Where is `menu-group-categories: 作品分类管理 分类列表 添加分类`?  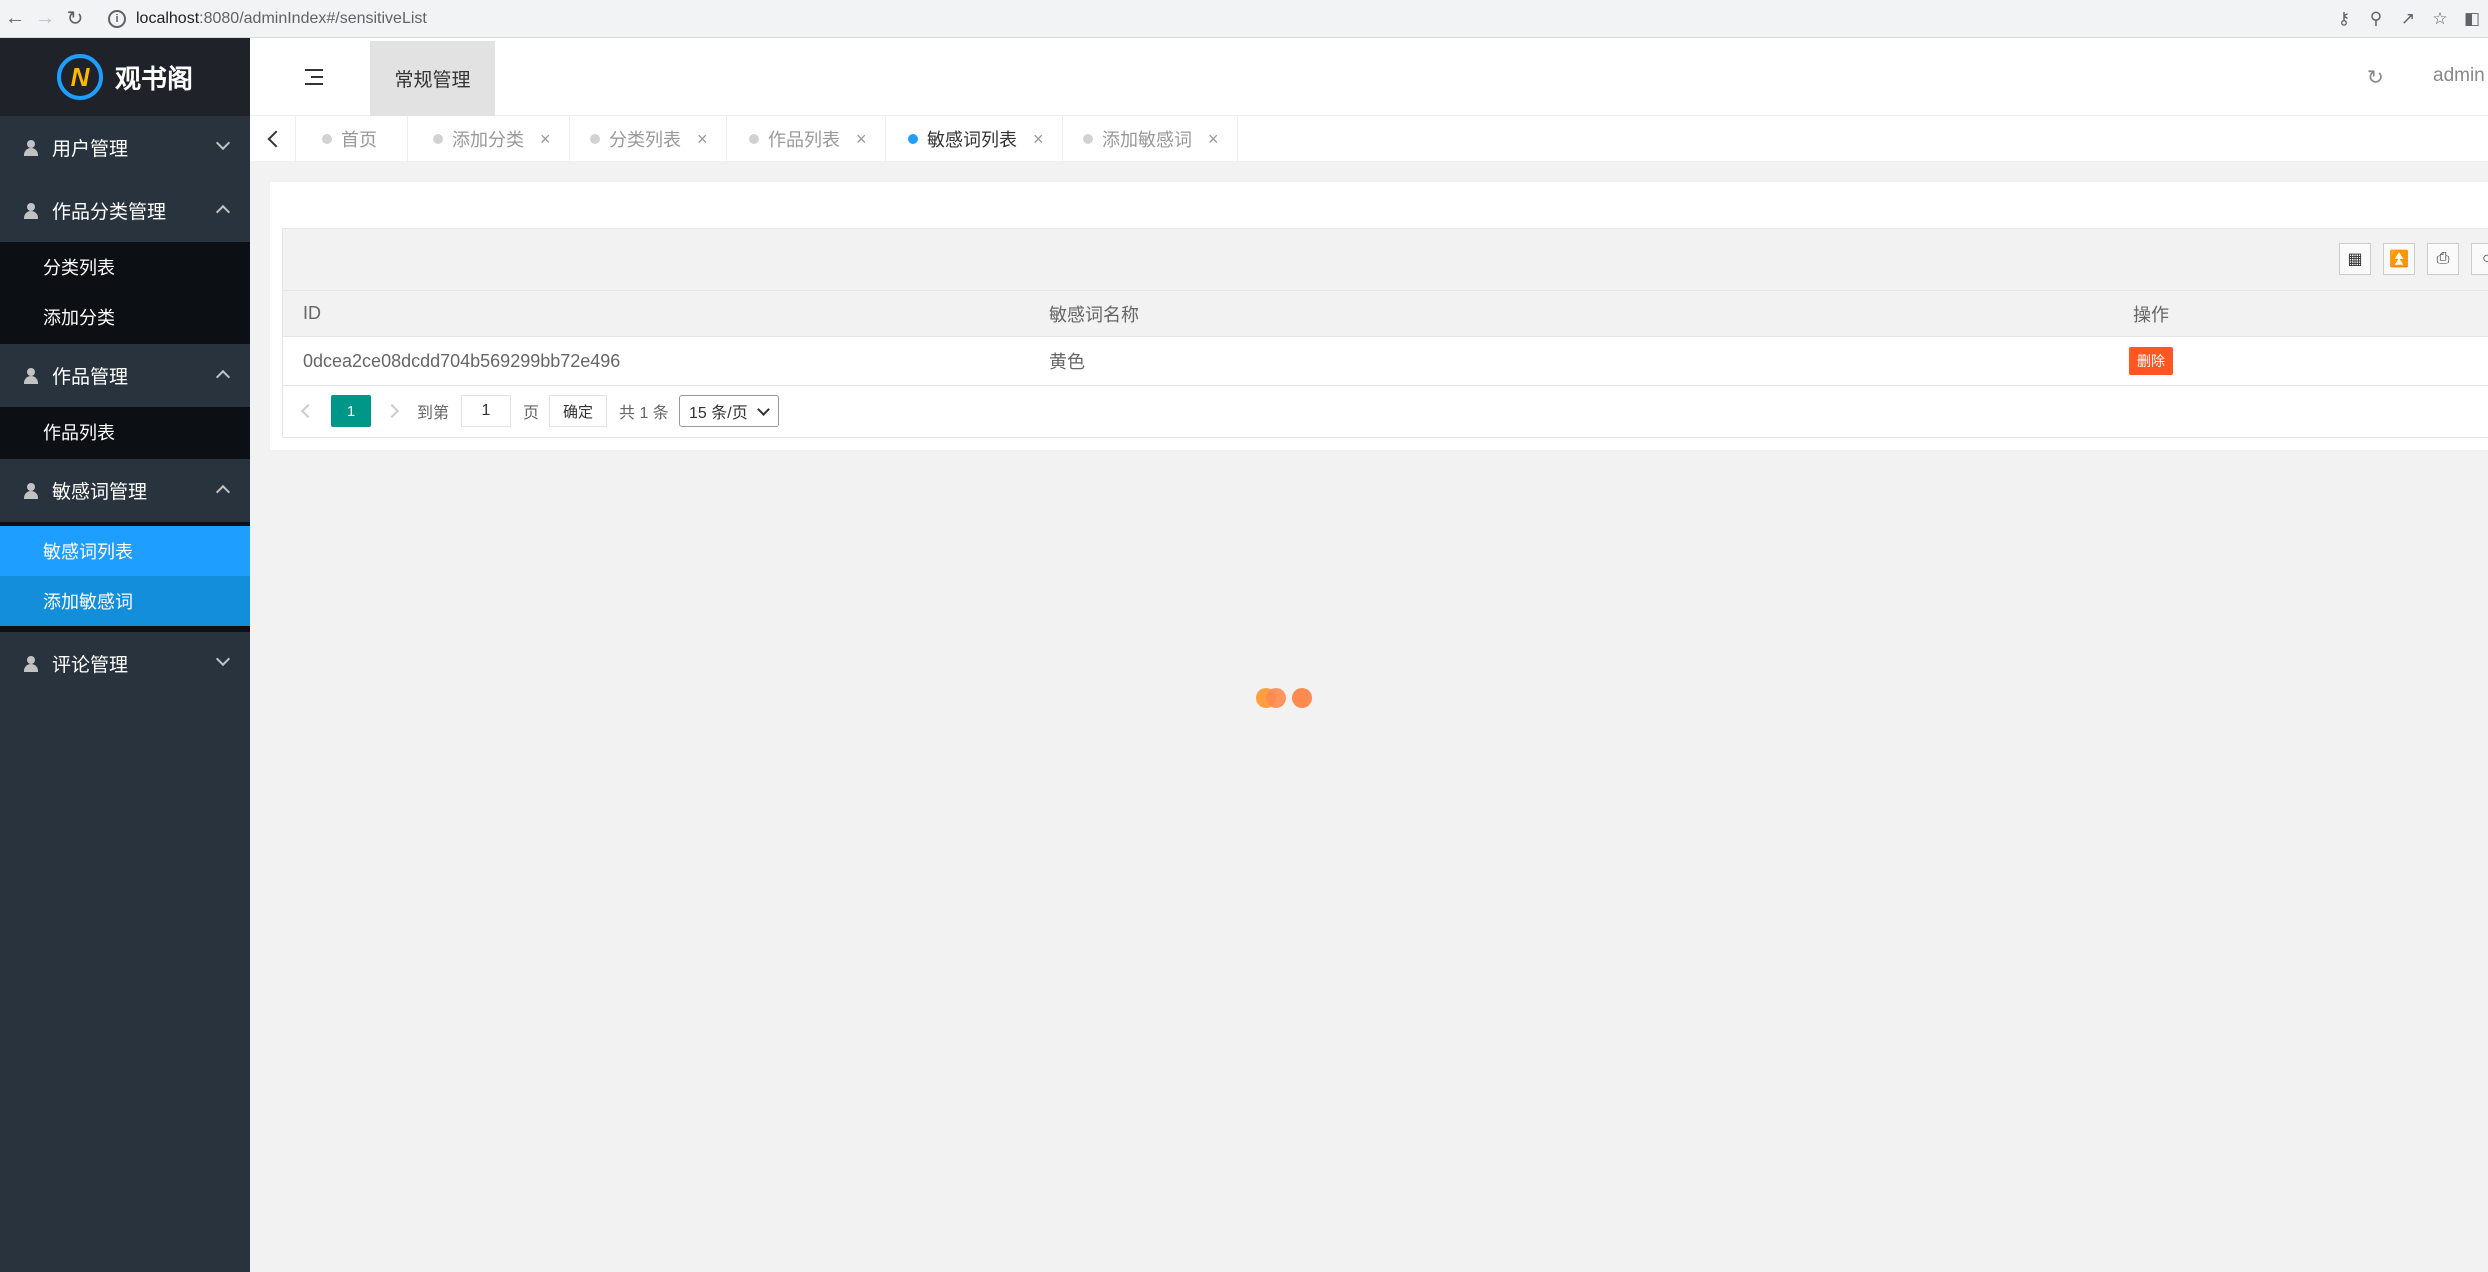
menu-group-categories: 作品分类管理 分类列表 添加分类 is located at coordinates (125, 261).